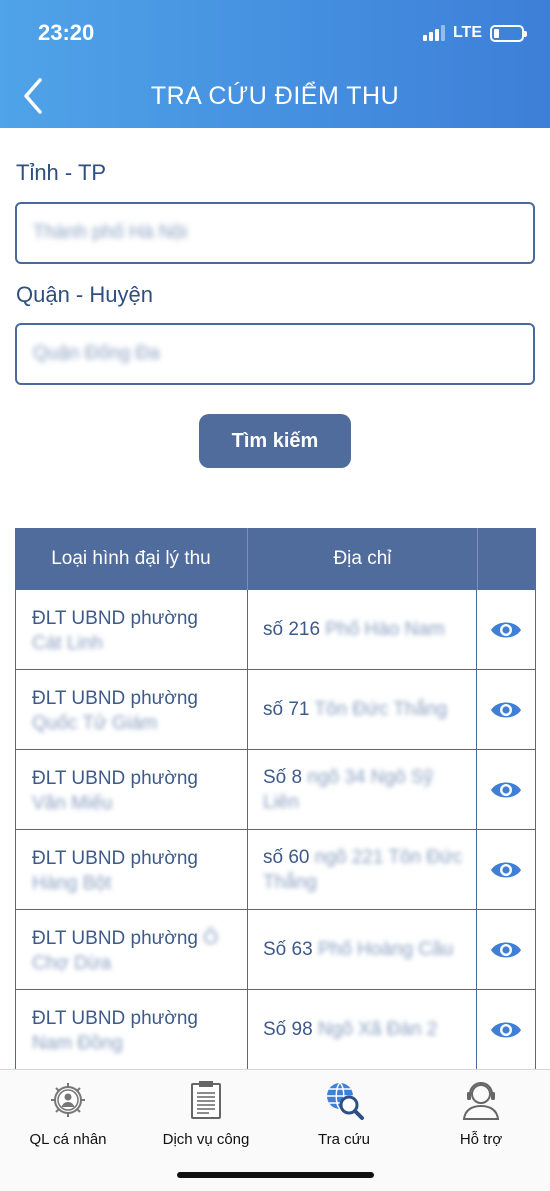 This screenshot has width=550, height=1191. Describe the element at coordinates (506, 559) in the screenshot. I see `column-header-action` at that location.